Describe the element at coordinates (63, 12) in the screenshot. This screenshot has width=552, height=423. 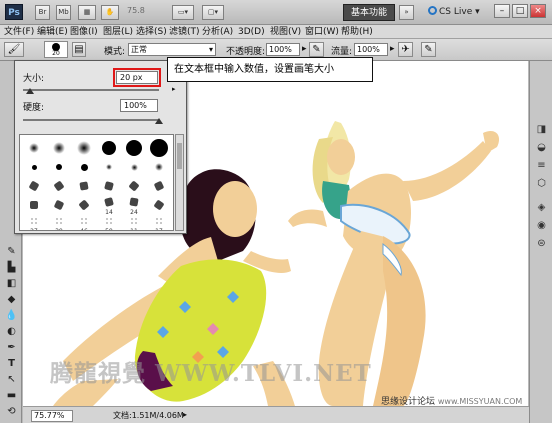
I see `minibridge-button: Mb` at that location.